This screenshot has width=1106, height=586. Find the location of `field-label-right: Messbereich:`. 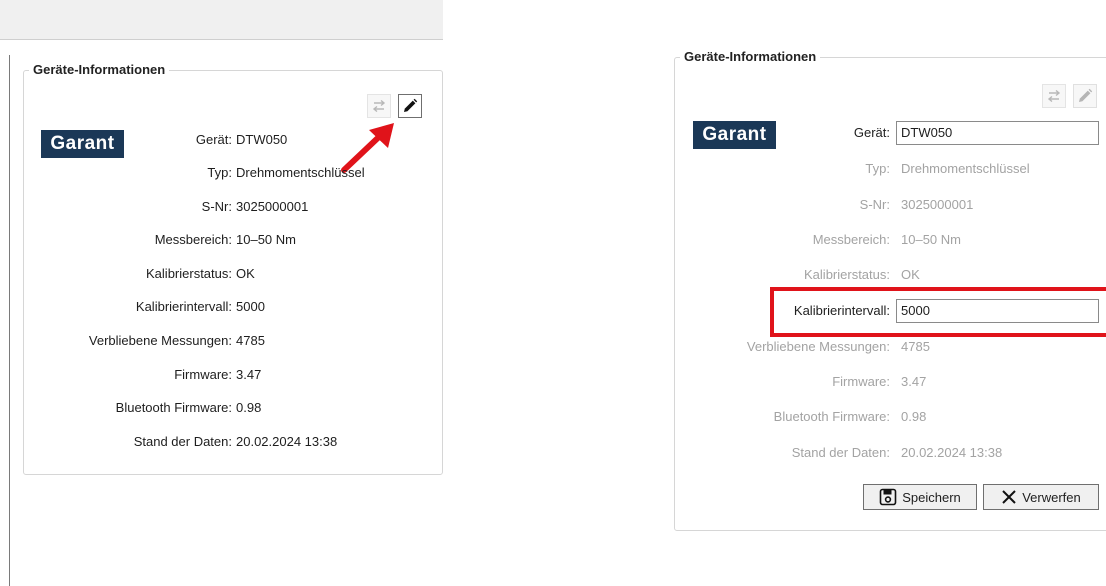

field-label-right: Messbereich: is located at coordinates (851, 239).